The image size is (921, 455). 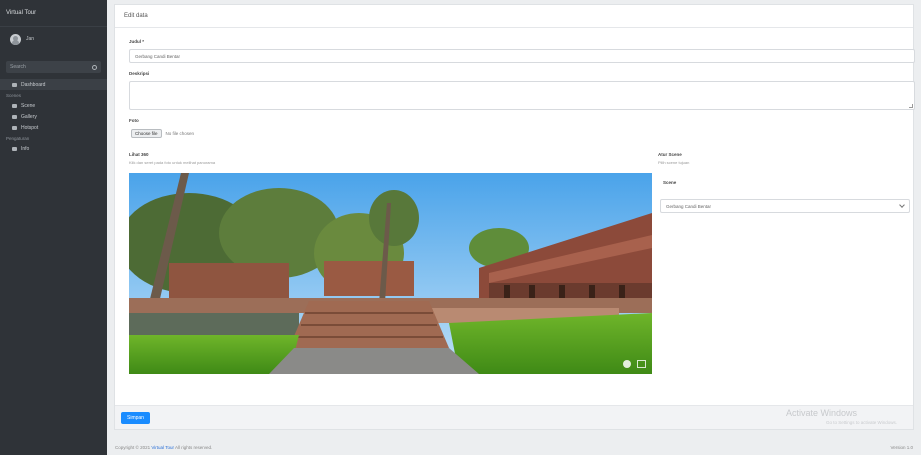 I want to click on sidebar-item-label: Gallery, so click(x=29, y=116).